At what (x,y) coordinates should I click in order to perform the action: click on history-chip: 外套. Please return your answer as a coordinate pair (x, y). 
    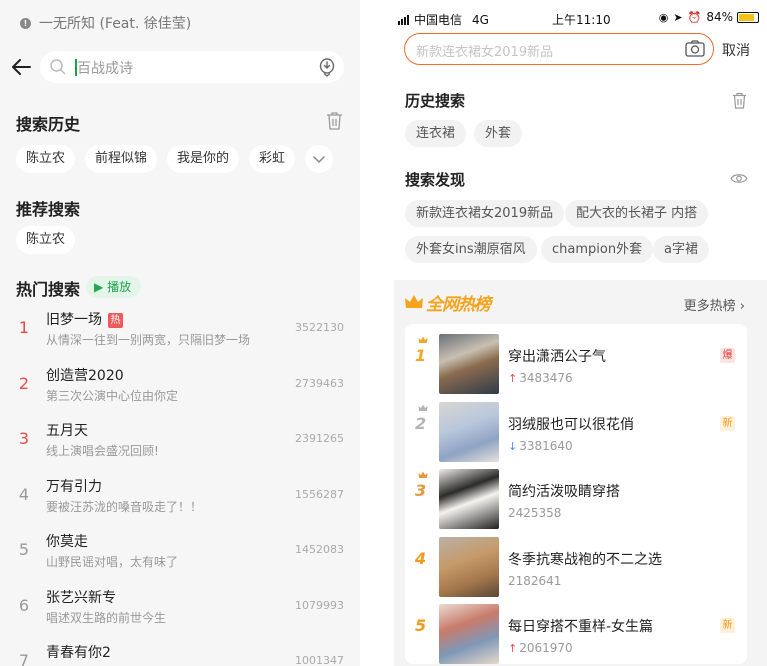
    Looking at the image, I should click on (498, 133).